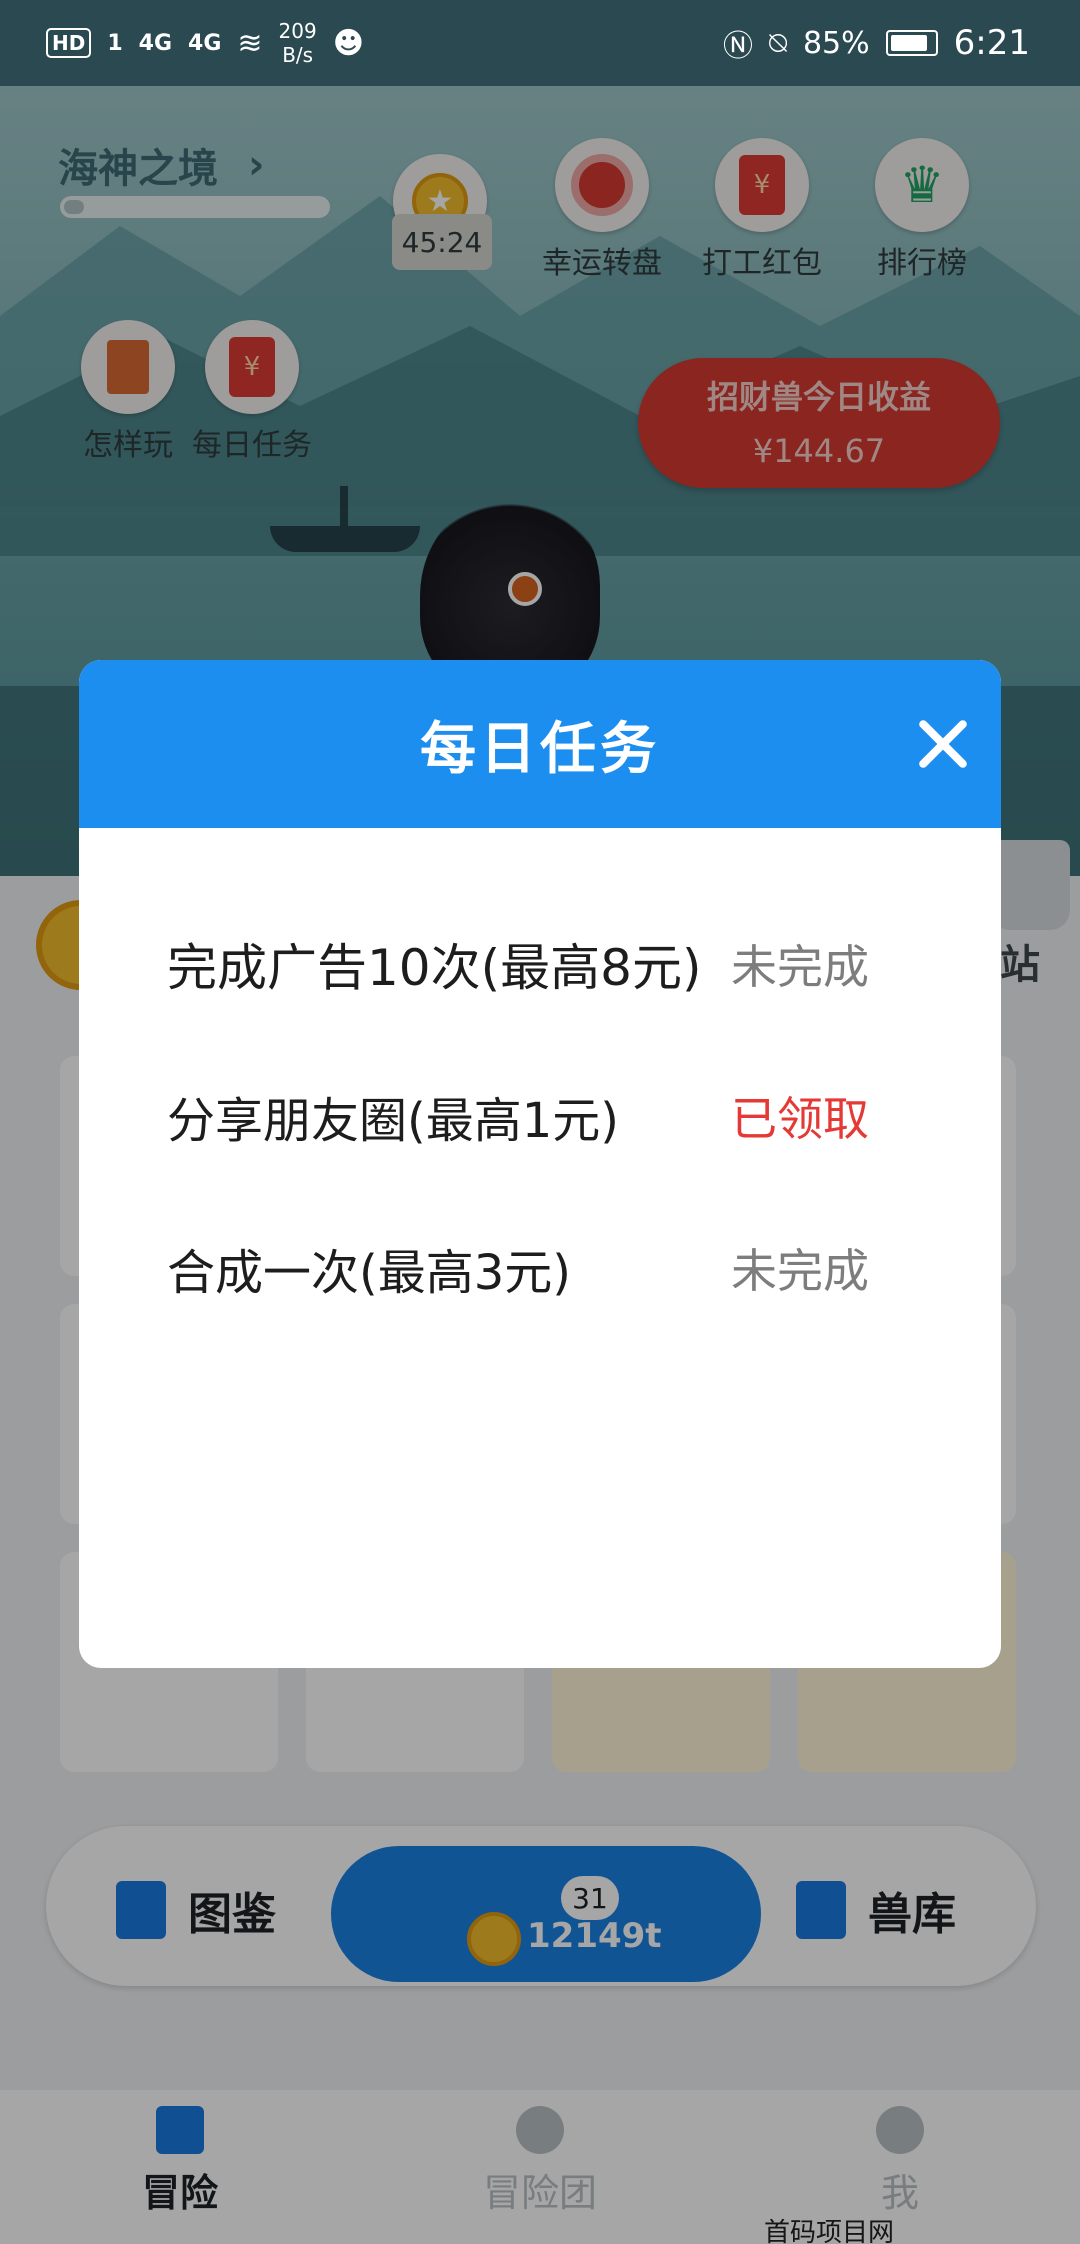 The image size is (1080, 2244). I want to click on status-left: HD 1 4G 4G ≋ 209 B/s ☻, so click(205, 43).